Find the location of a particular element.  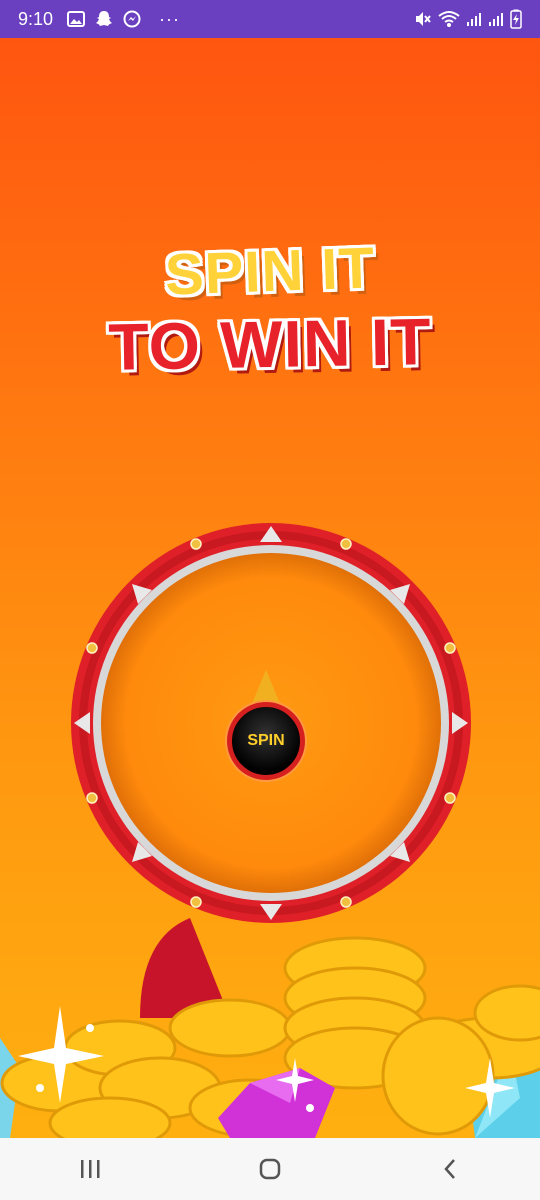

home-icon is located at coordinates (270, 1169).